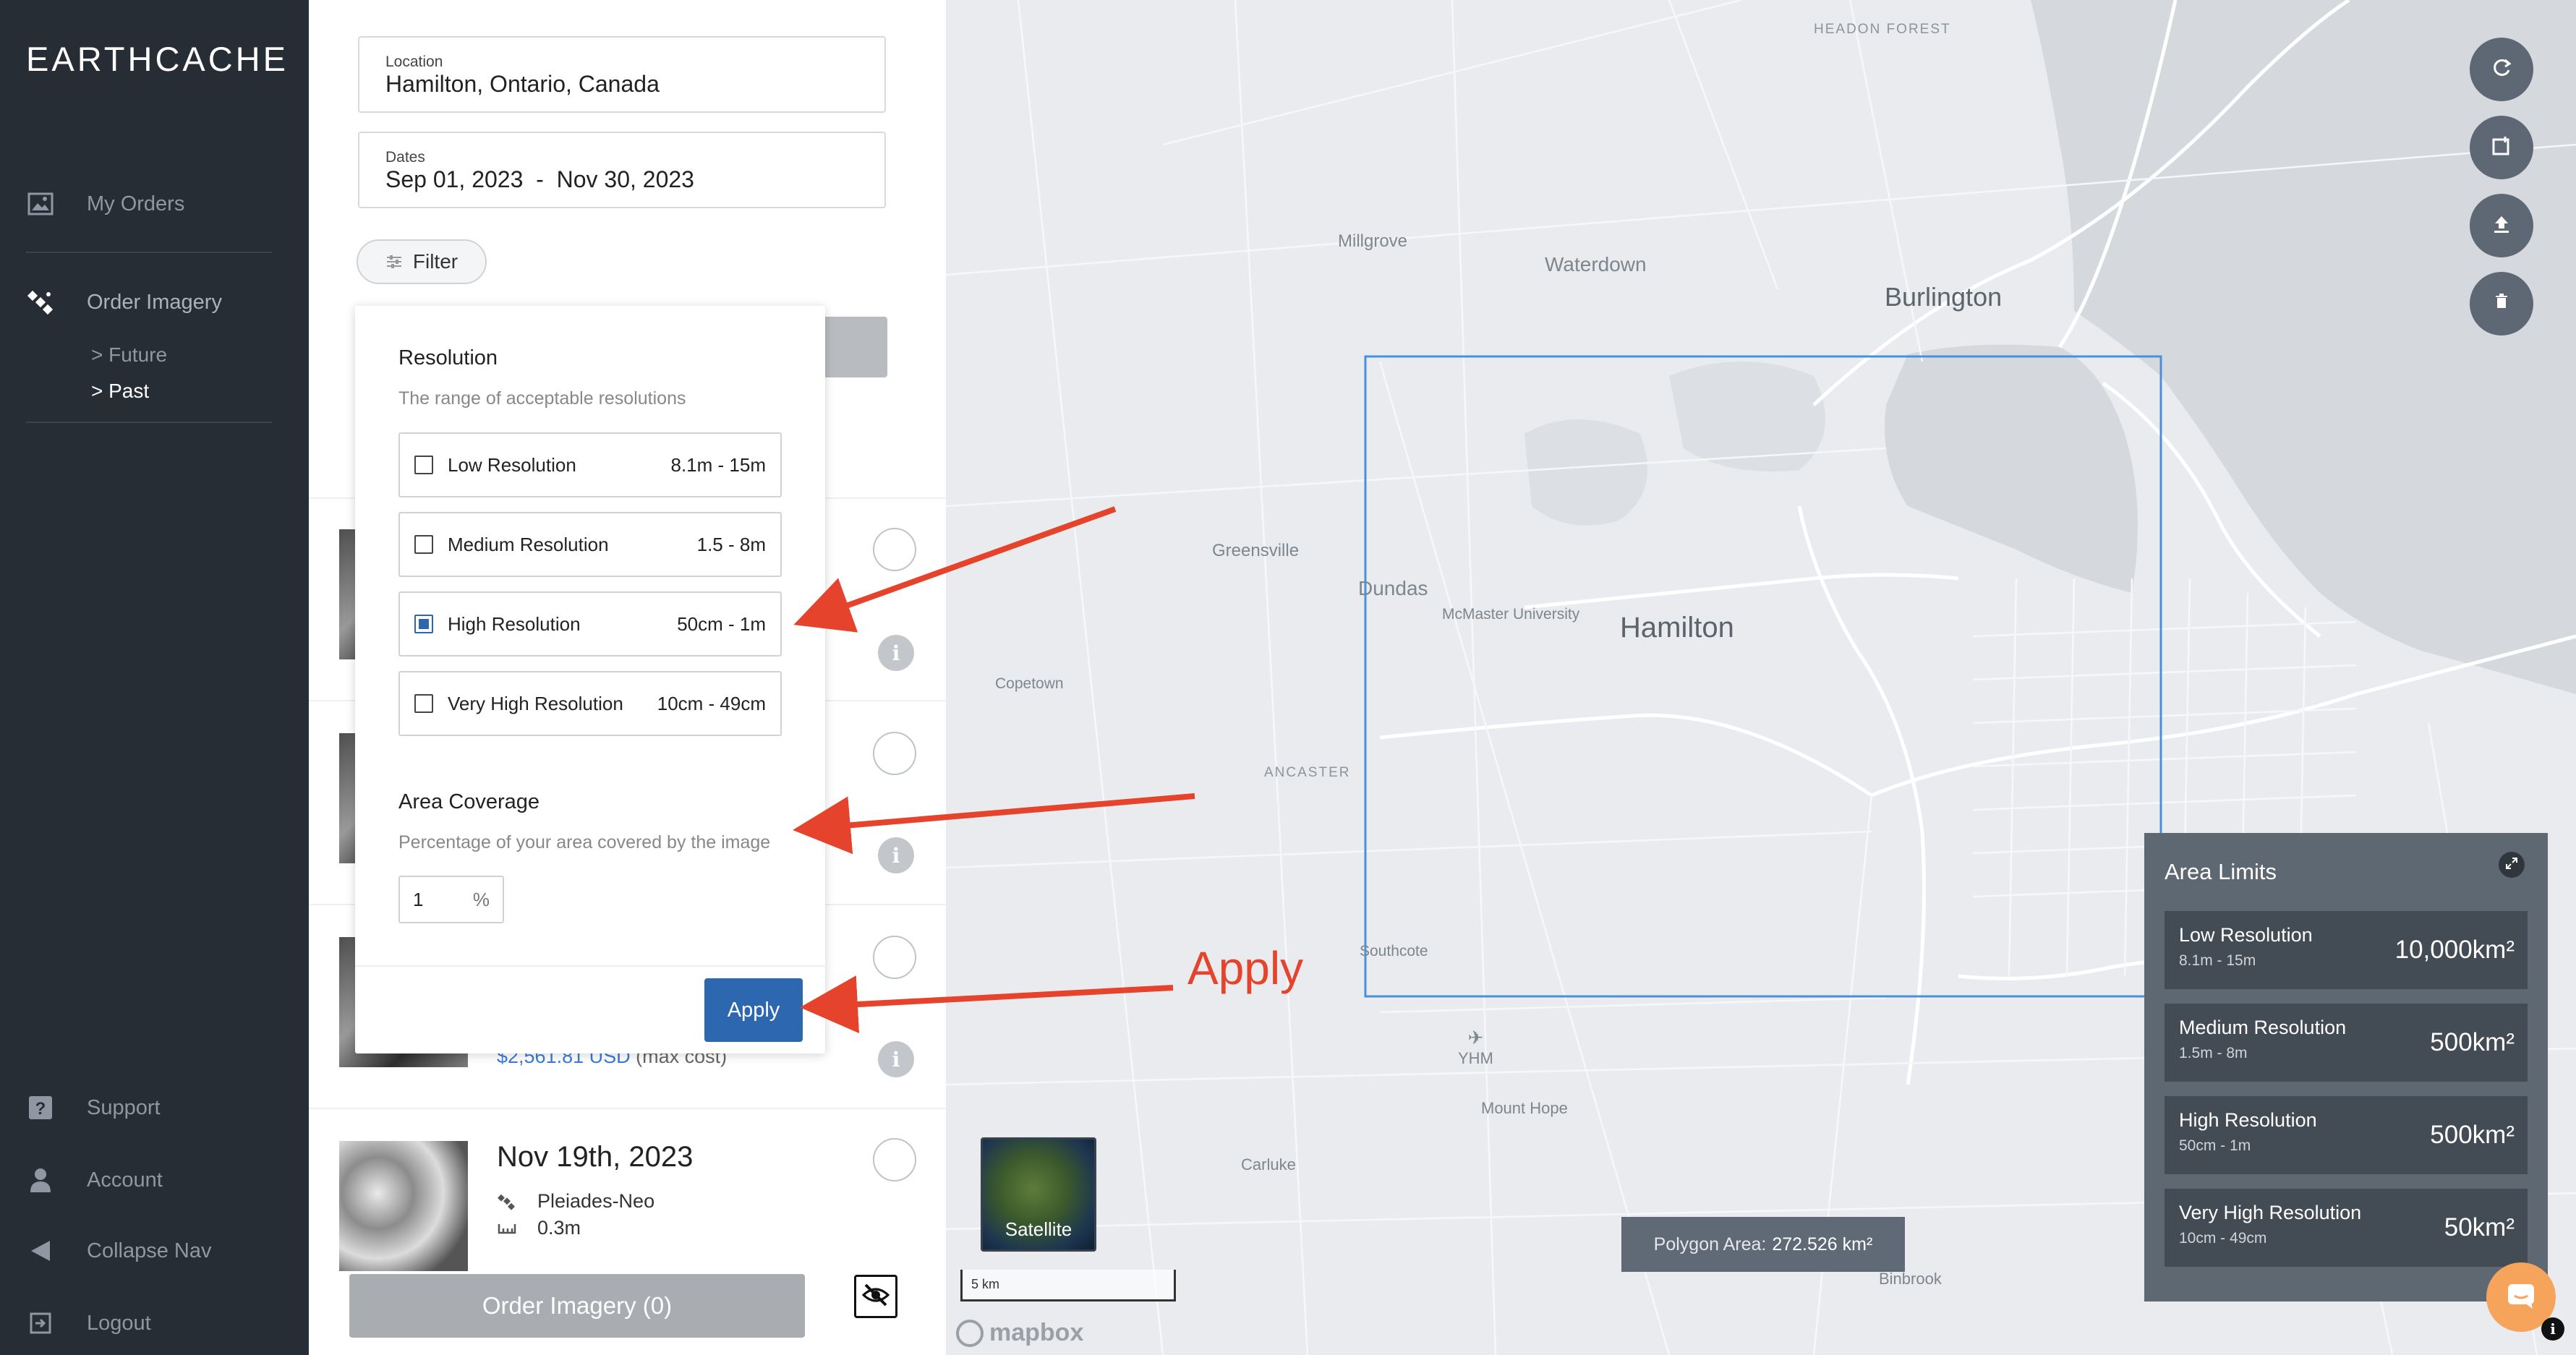  What do you see at coordinates (559, 1228) in the screenshot?
I see `resolution-value: 0.3m` at bounding box center [559, 1228].